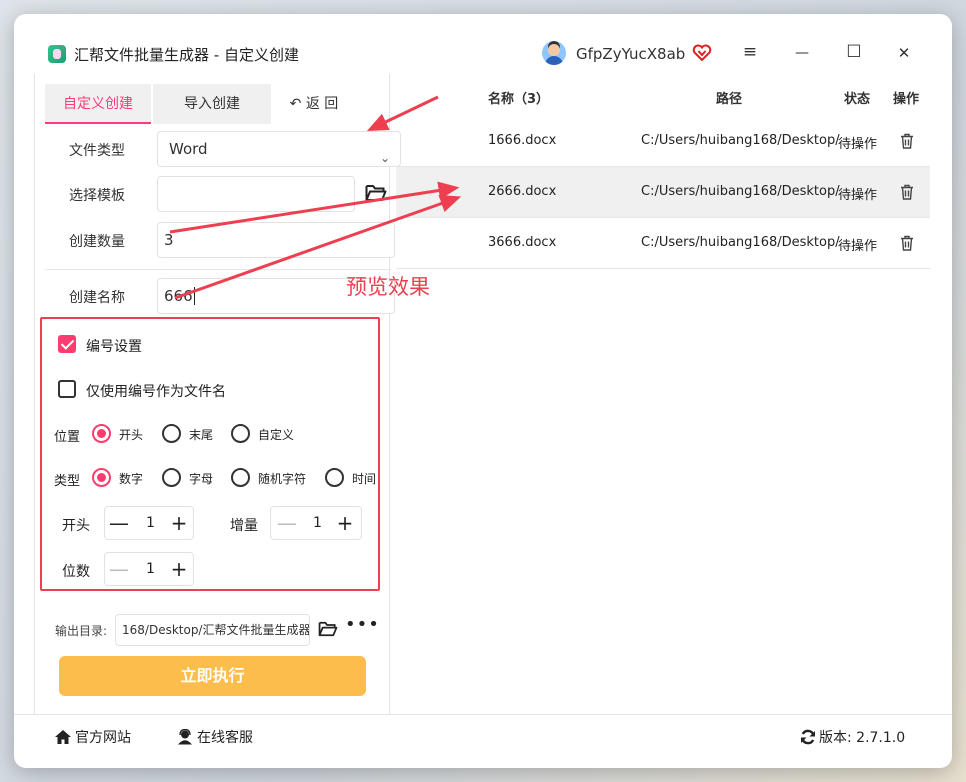 This screenshot has width=966, height=782. What do you see at coordinates (279, 149) in the screenshot?
I see `file-type-select: Word ⌄` at bounding box center [279, 149].